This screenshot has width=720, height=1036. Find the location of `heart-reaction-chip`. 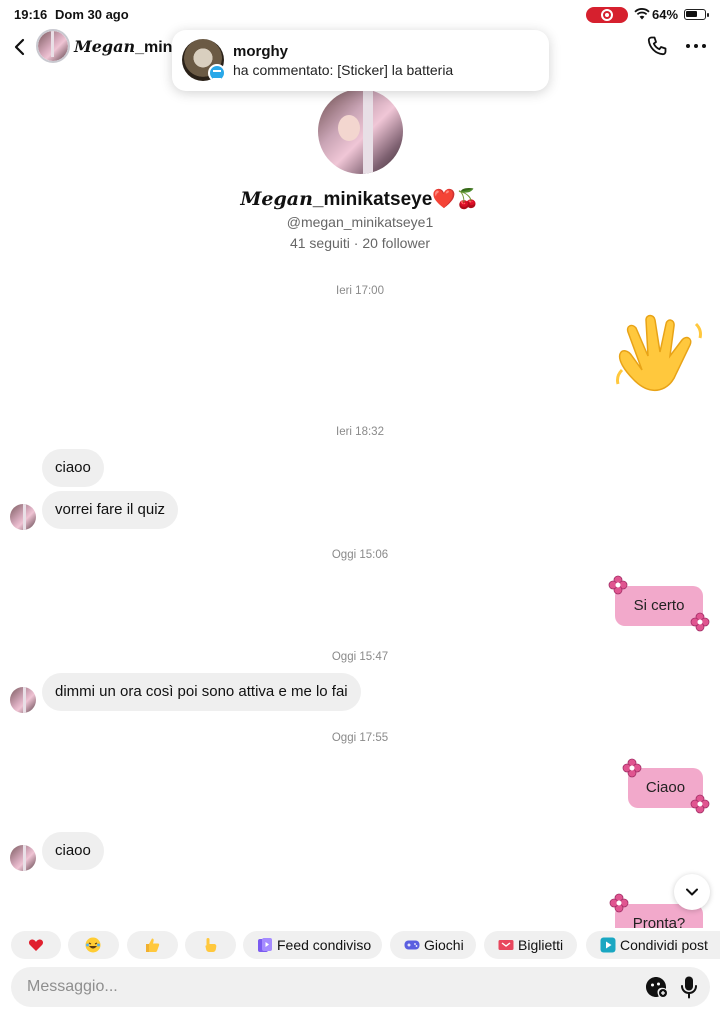

heart-reaction-chip is located at coordinates (36, 945).